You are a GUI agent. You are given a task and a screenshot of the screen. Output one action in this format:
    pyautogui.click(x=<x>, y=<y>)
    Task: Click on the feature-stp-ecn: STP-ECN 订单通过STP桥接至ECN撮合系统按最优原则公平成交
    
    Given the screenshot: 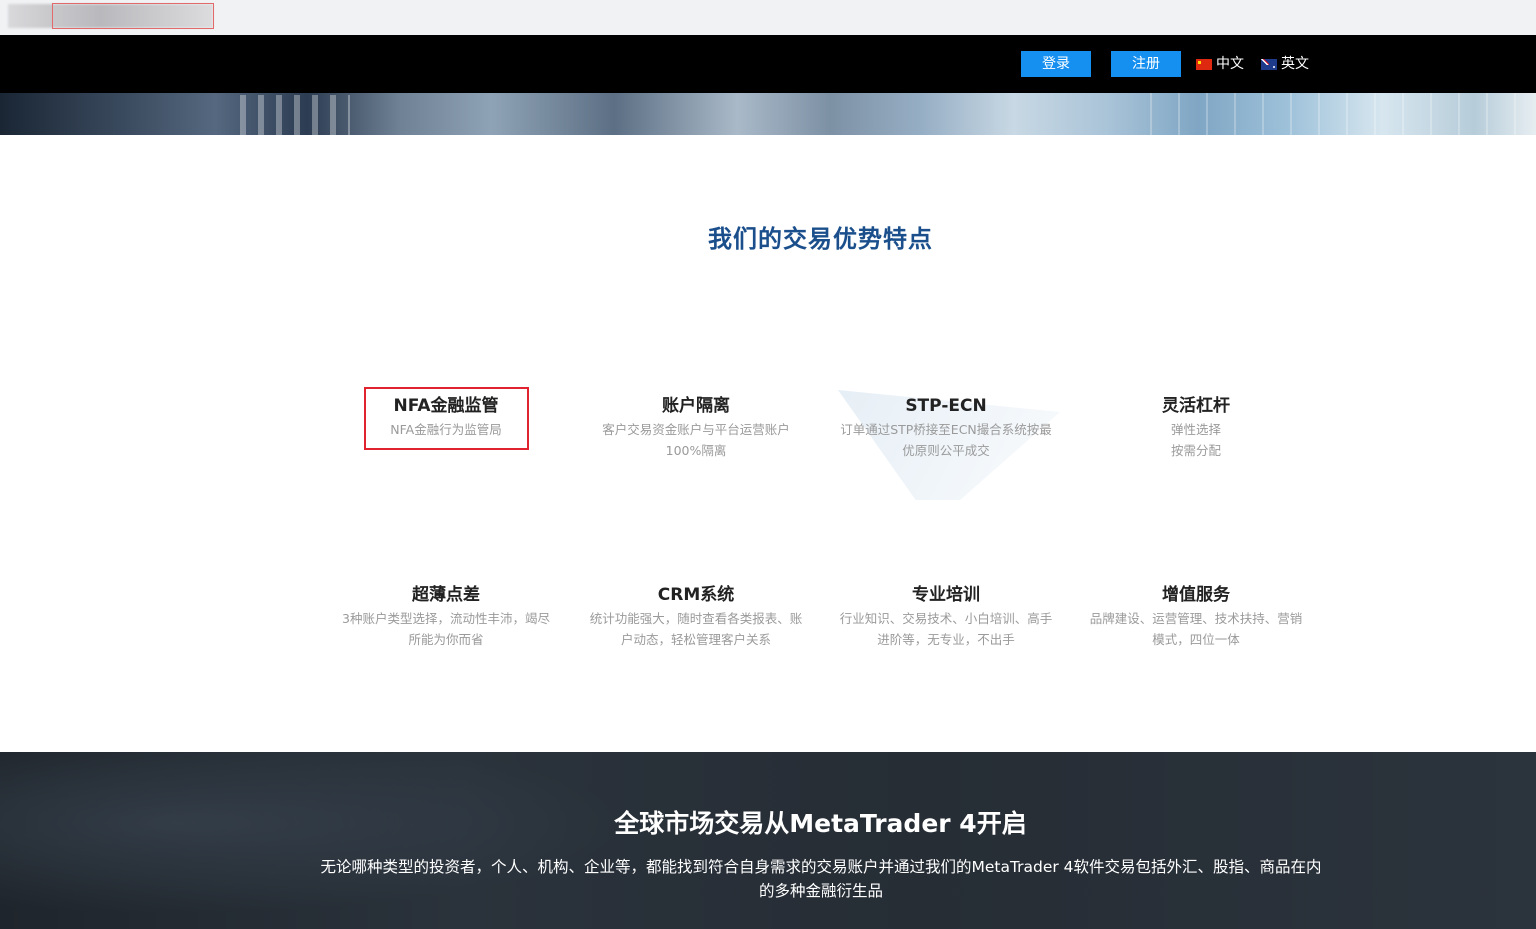 What is the action you would take?
    pyautogui.click(x=946, y=428)
    